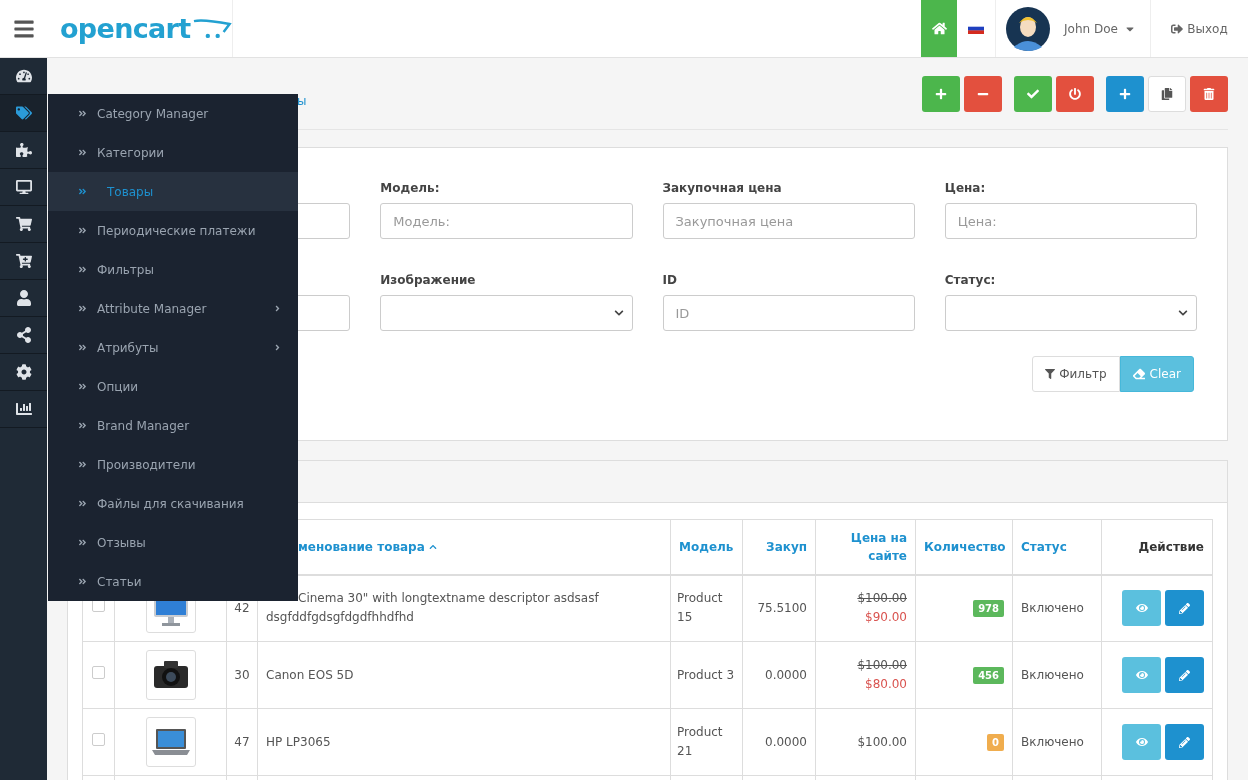 The height and width of the screenshot is (780, 1248). Describe the element at coordinates (173, 503) in the screenshot. I see `submenu-item: Файлы для скачивания` at that location.